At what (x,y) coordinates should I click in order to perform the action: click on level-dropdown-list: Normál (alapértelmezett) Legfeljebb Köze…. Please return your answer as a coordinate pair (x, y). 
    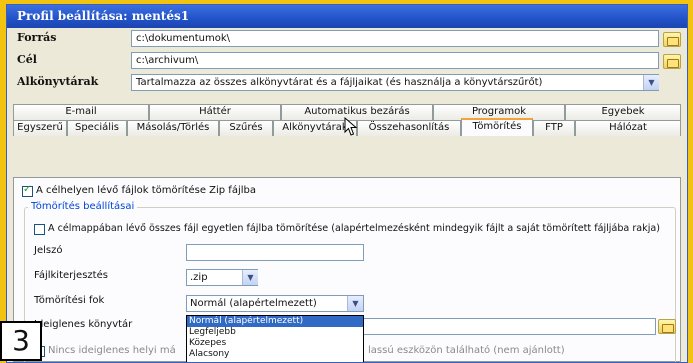
    Looking at the image, I should click on (275, 338).